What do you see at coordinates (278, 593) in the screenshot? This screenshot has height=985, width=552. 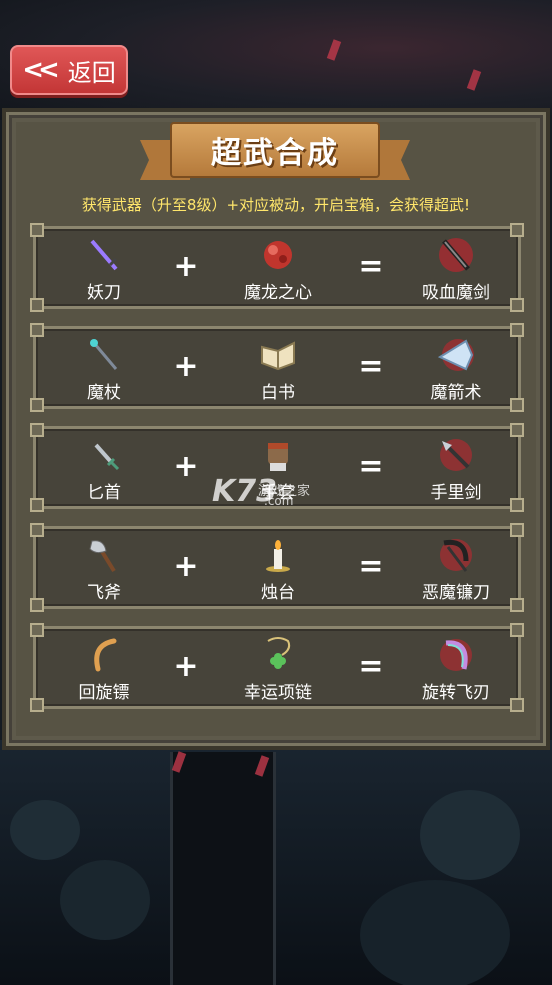 I see `passive-name: 烛台` at bounding box center [278, 593].